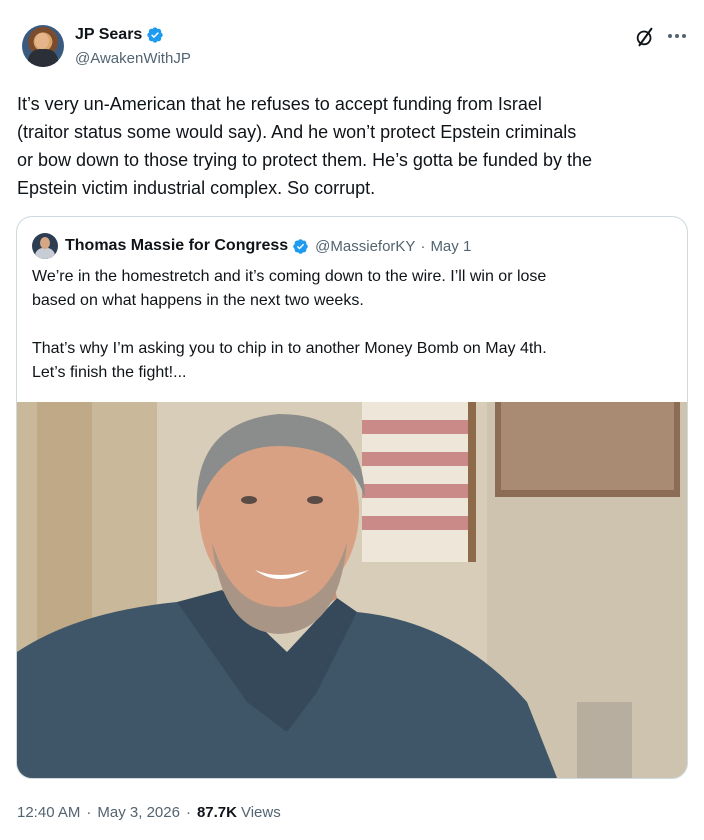 Image resolution: width=704 pixels, height=840 pixels. What do you see at coordinates (365, 246) in the screenshot?
I see `quoted-author-handle: @MassieforKY` at bounding box center [365, 246].